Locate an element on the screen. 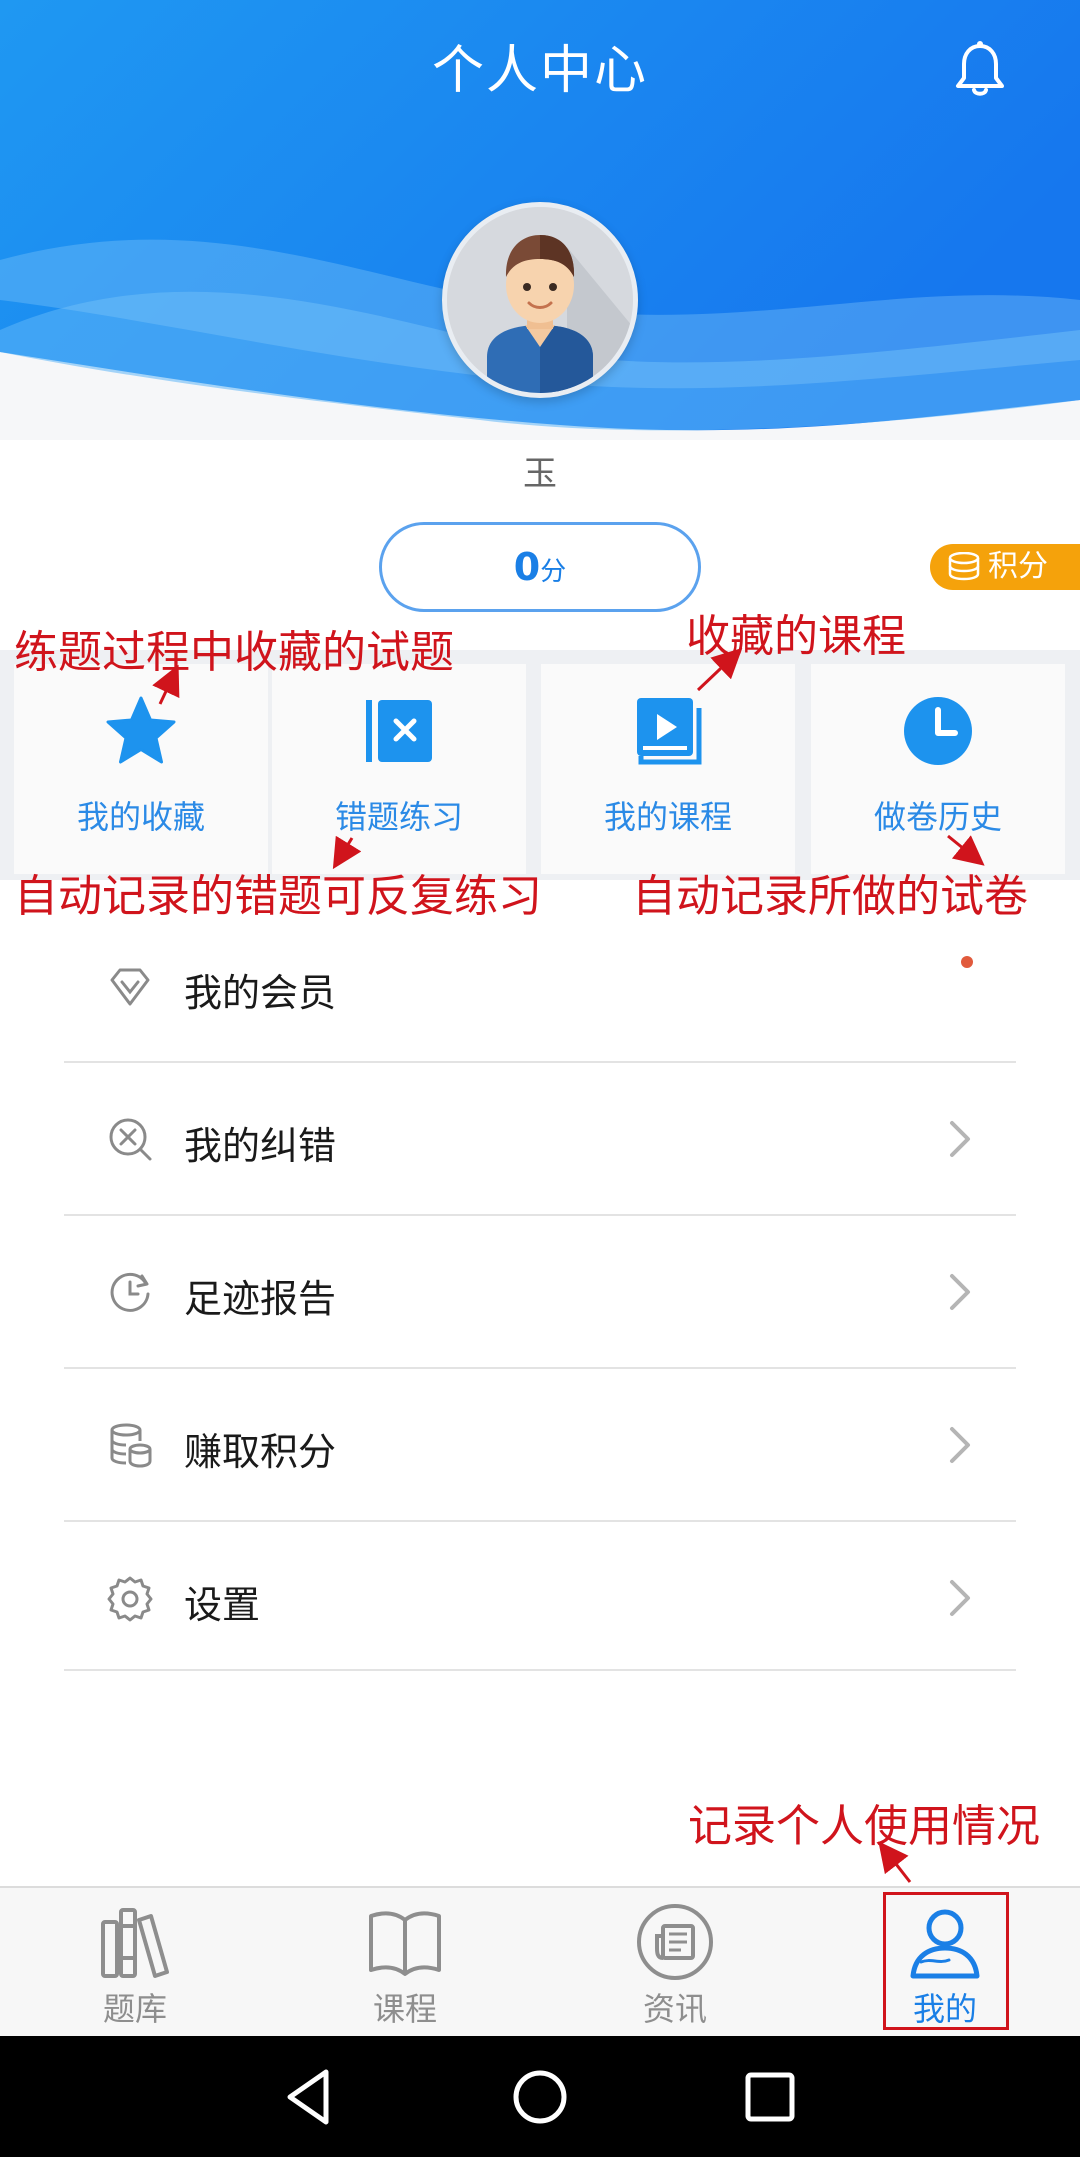  notification-dot is located at coordinates (967, 962).